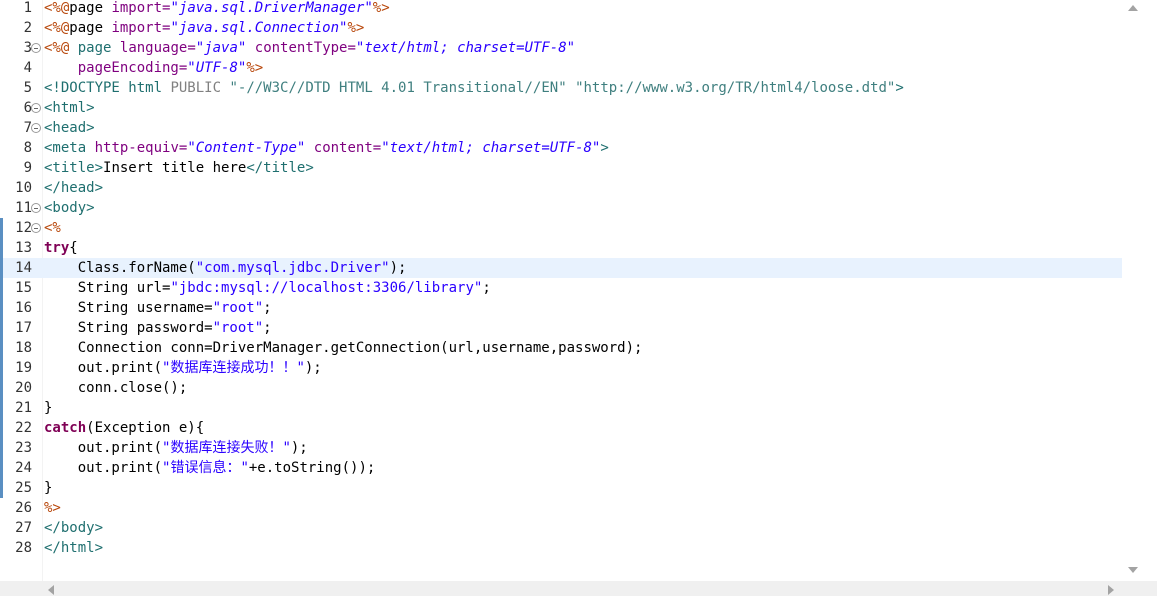 This screenshot has height=596, width=1157. What do you see at coordinates (27, 48) in the screenshot?
I see `line-number: 3` at bounding box center [27, 48].